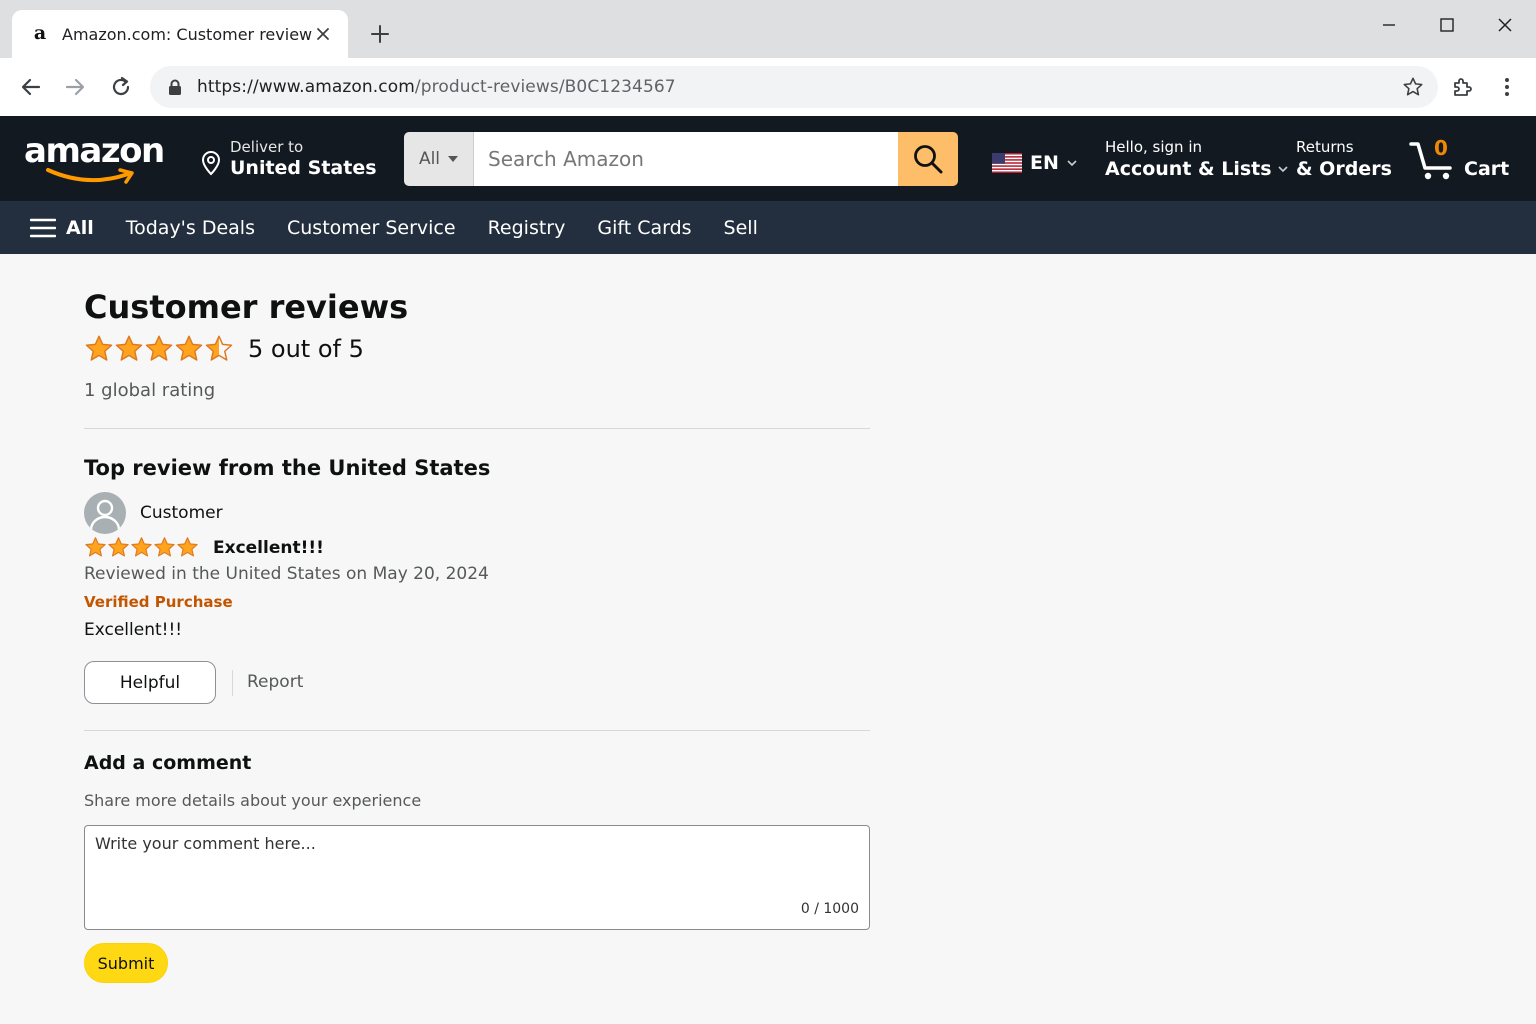 The width and height of the screenshot is (1536, 1024). I want to click on search-category-dropdown: All, so click(439, 159).